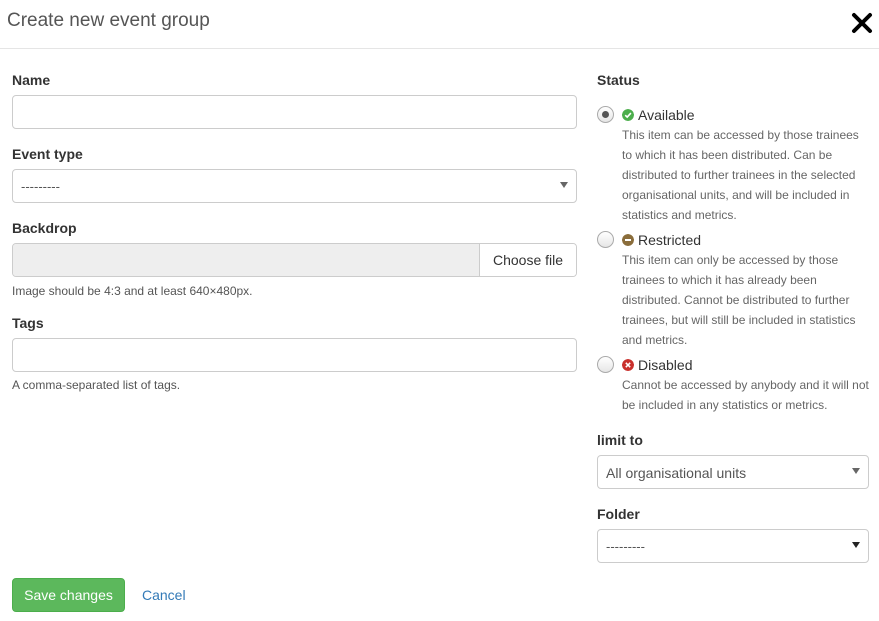 The width and height of the screenshot is (879, 621). I want to click on status-available-radio, so click(605, 114).